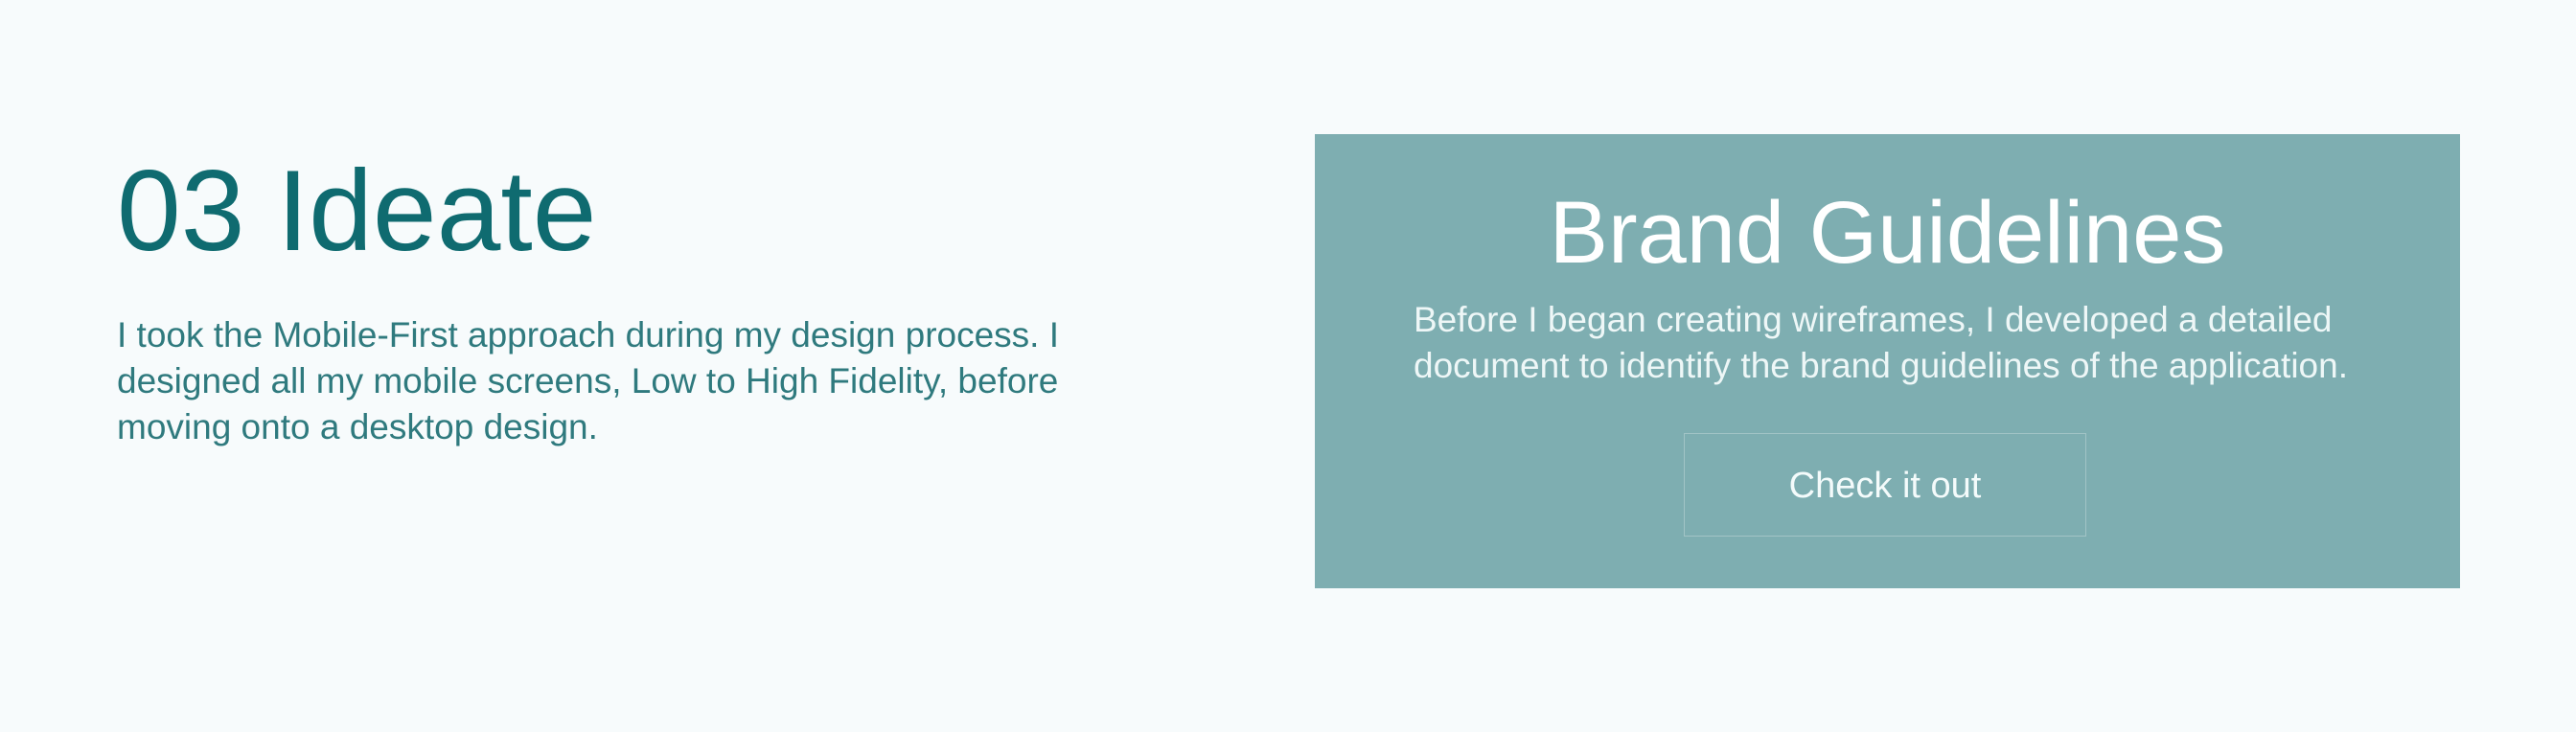  I want to click on section-heading: 03 Ideate, so click(357, 211).